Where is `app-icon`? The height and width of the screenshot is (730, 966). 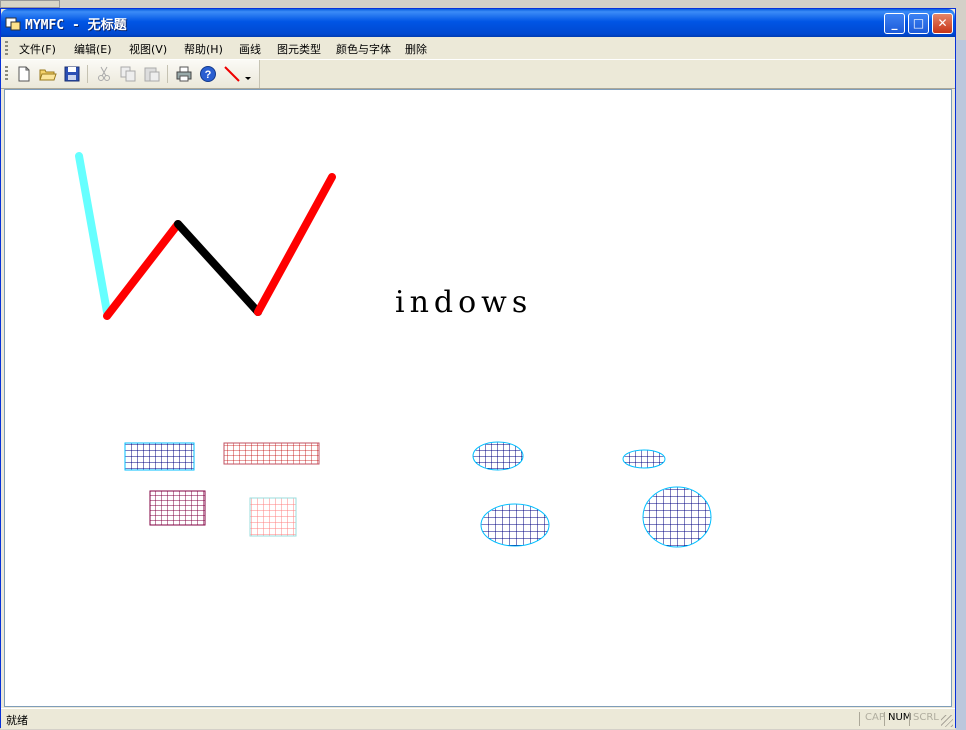 app-icon is located at coordinates (13, 23).